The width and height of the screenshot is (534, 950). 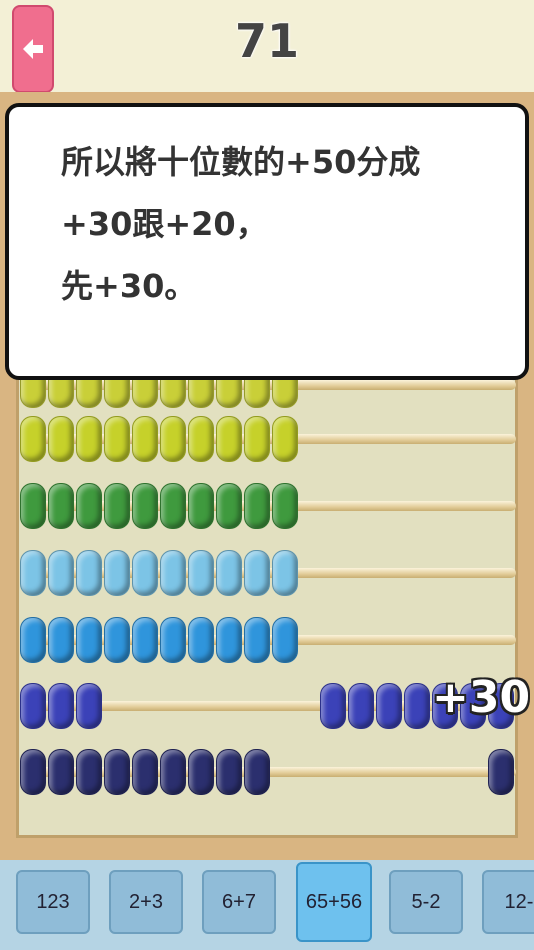 I want to click on tab-2plus3: 2+3, so click(x=146, y=902).